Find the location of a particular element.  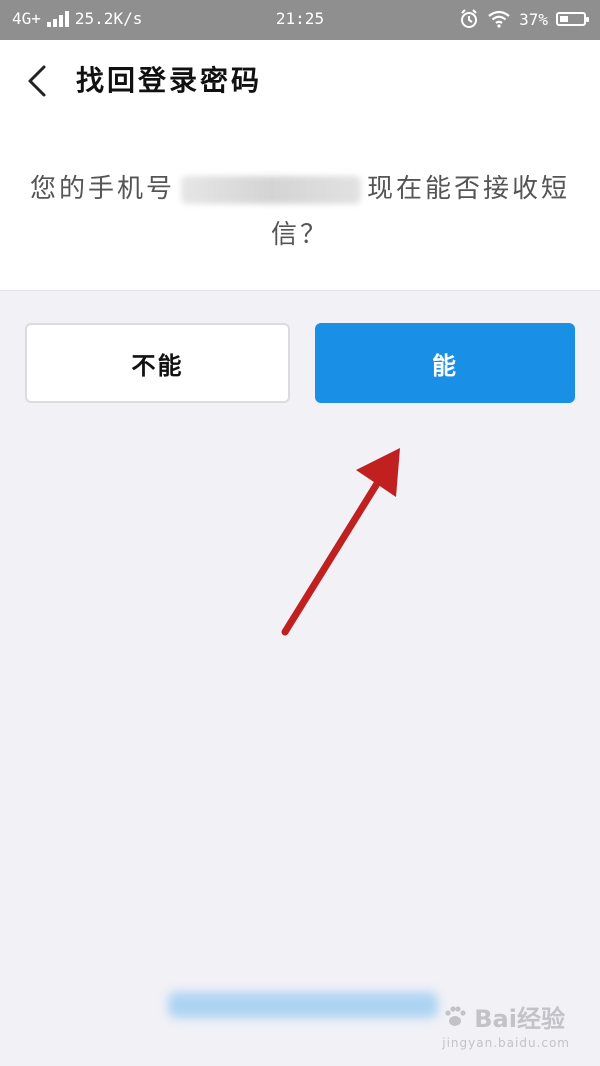

battery-level is located at coordinates (564, 19).